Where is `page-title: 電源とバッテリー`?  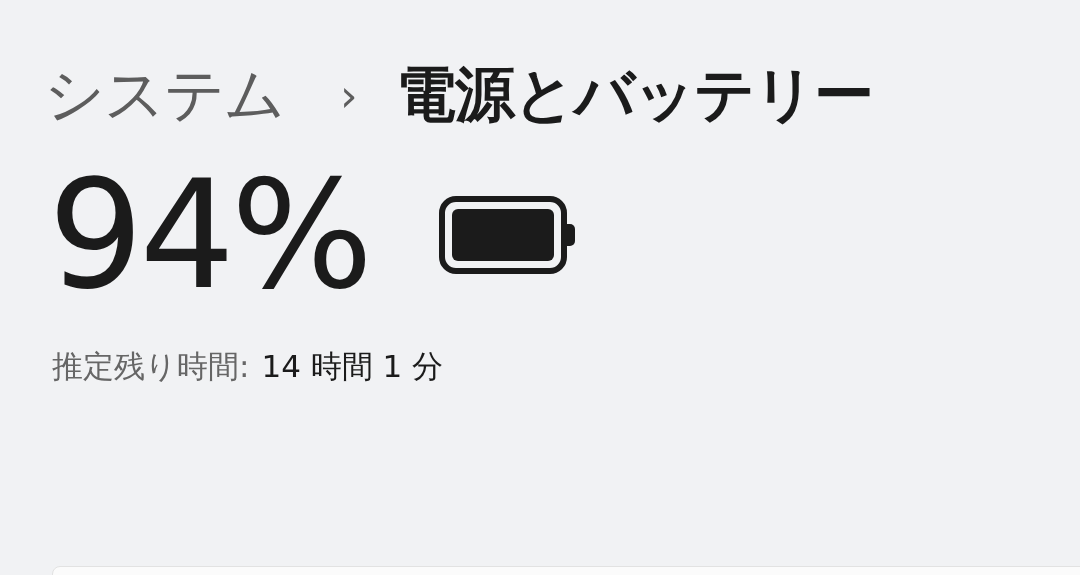 page-title: 電源とバッテリー is located at coordinates (634, 94).